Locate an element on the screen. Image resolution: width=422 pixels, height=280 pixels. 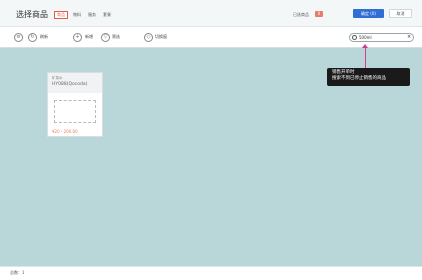
product-card: 矿泉水 HY088(Qocoda) ¥20 - 200.00 is located at coordinates (75, 104).